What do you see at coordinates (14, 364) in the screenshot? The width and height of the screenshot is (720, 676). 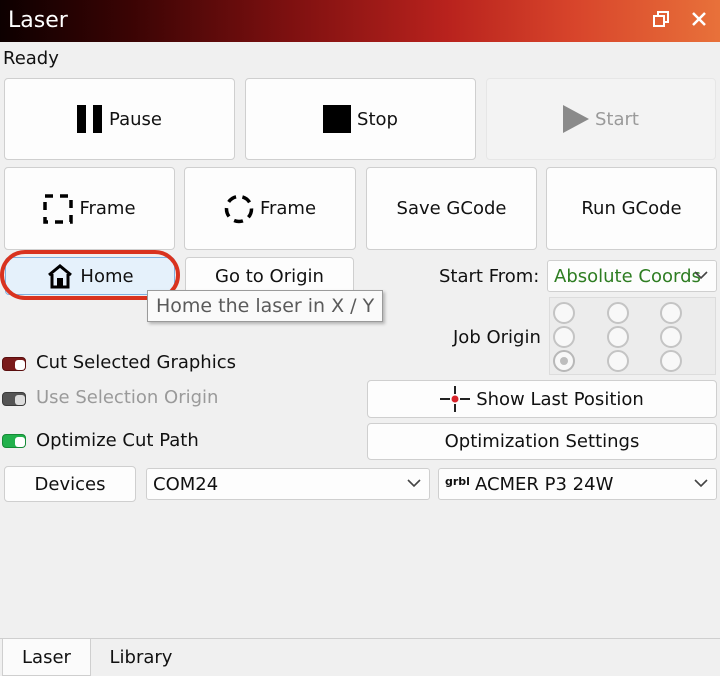 I see `cut-selected-toggle` at bounding box center [14, 364].